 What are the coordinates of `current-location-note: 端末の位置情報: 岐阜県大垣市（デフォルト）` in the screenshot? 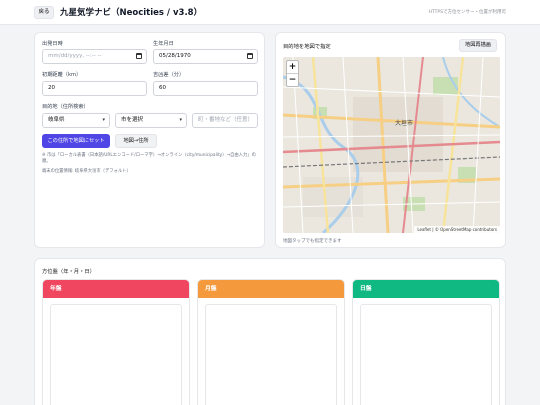 It's located at (86, 171).